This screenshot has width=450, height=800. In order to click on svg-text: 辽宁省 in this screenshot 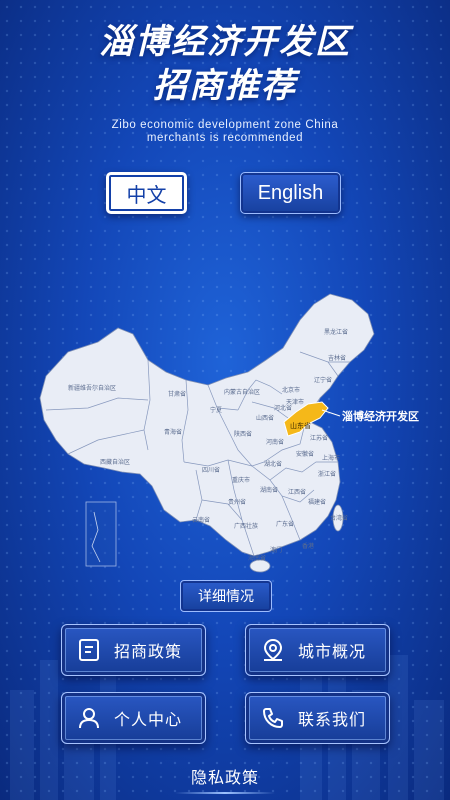, I will do `click(323, 380)`.